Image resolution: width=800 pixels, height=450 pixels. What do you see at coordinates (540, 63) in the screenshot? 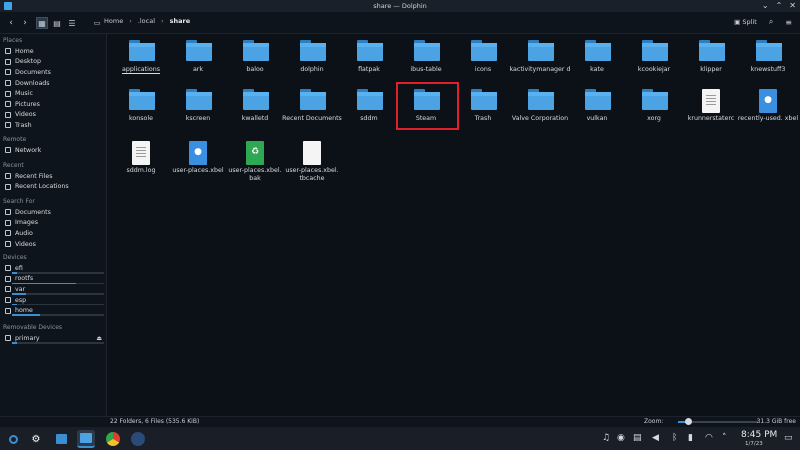
I see `folder-item-kactivitymanager-d: kactivitymanager d` at bounding box center [540, 63].